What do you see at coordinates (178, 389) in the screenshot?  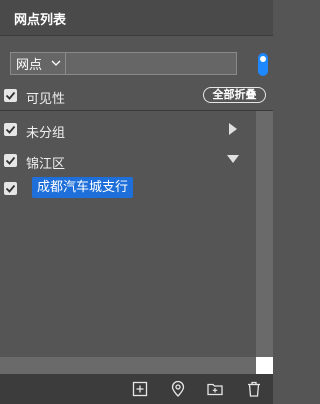 I see `location-pin-icon` at bounding box center [178, 389].